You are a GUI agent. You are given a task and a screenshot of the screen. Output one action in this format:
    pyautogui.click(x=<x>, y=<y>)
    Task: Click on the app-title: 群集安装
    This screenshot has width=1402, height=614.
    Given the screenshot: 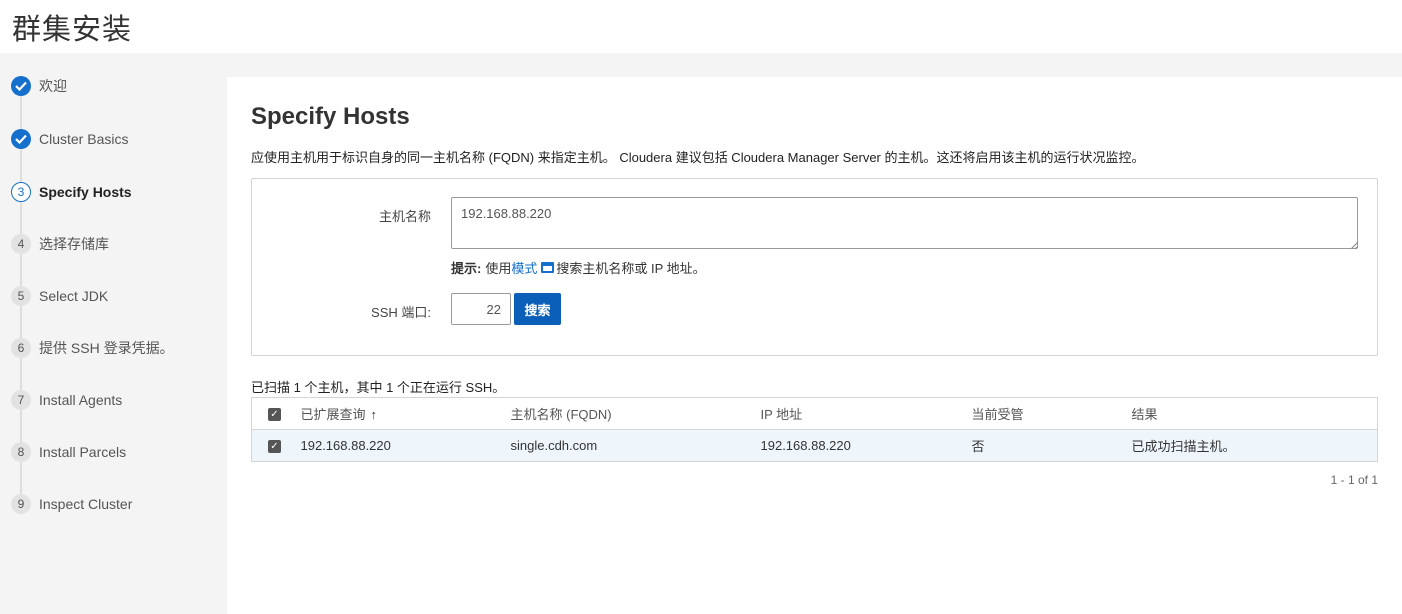 What is the action you would take?
    pyautogui.click(x=72, y=29)
    